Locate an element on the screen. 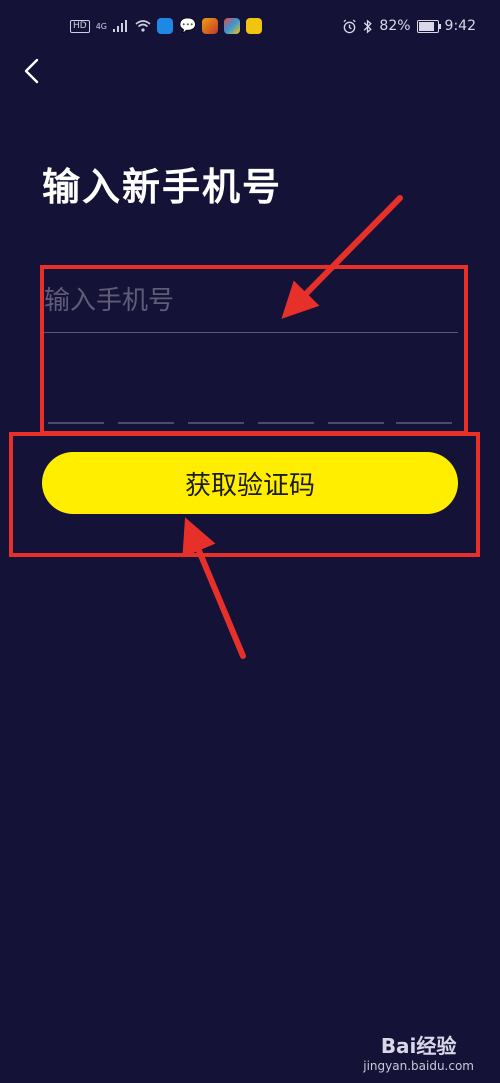 This screenshot has height=1083, width=500. network-type: 4G is located at coordinates (101, 26).